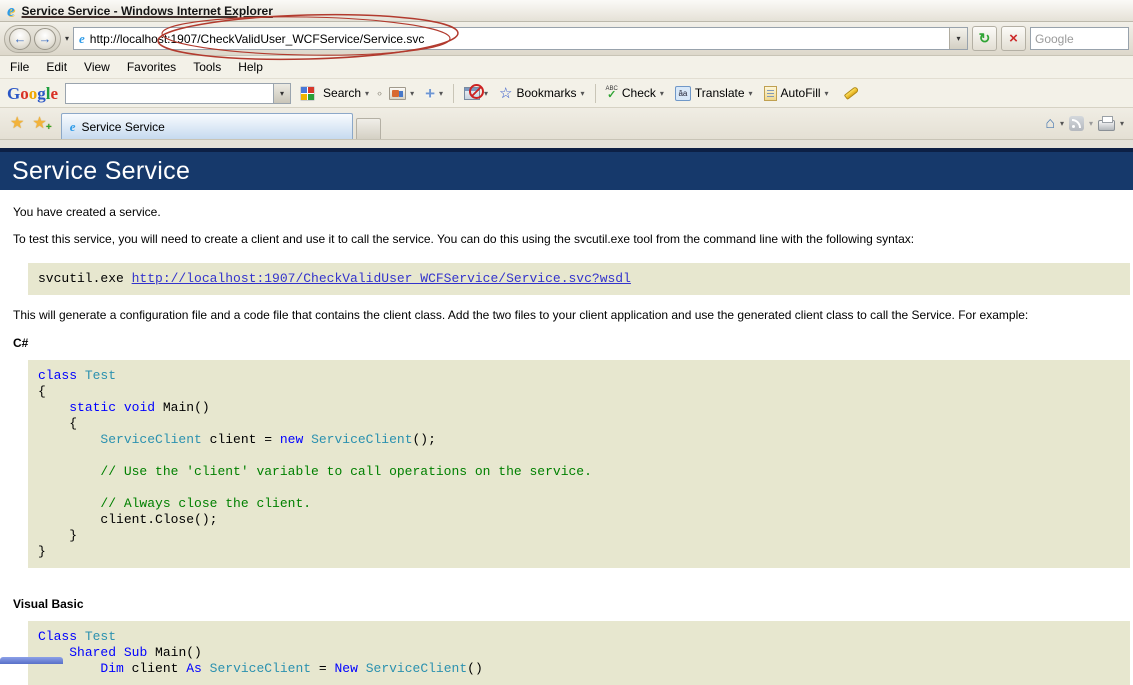 Image resolution: width=1133 pixels, height=685 pixels. I want to click on forward-arrow-icon: →, so click(45, 38).